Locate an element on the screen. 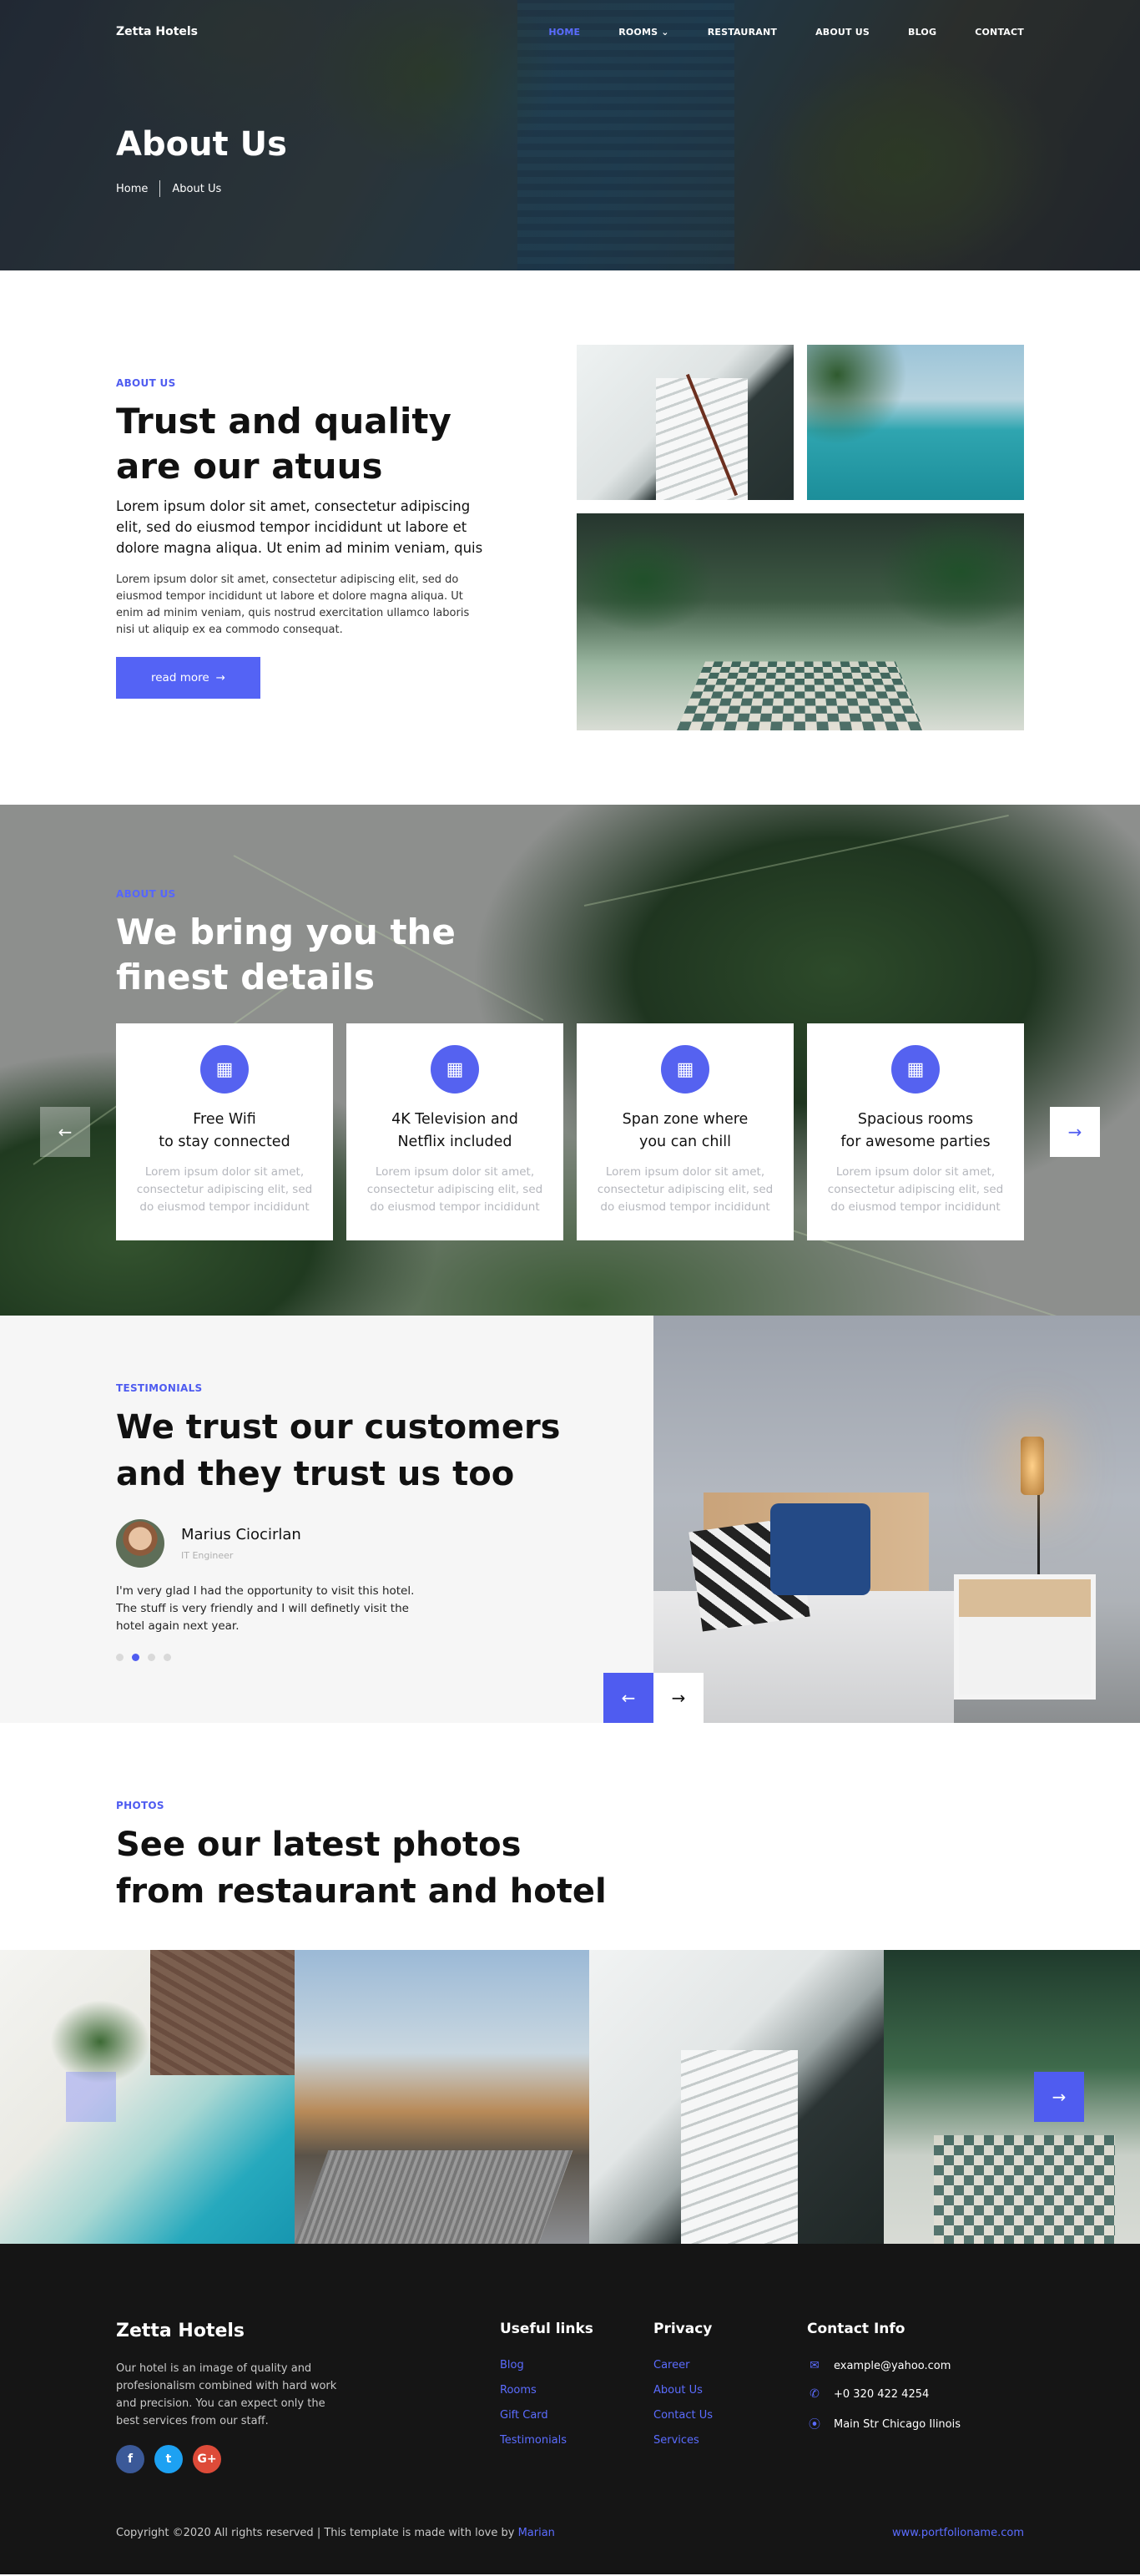 The image size is (1140, 2576). contact-phone: ✆ +0 320 422 4254 is located at coordinates (884, 2394).